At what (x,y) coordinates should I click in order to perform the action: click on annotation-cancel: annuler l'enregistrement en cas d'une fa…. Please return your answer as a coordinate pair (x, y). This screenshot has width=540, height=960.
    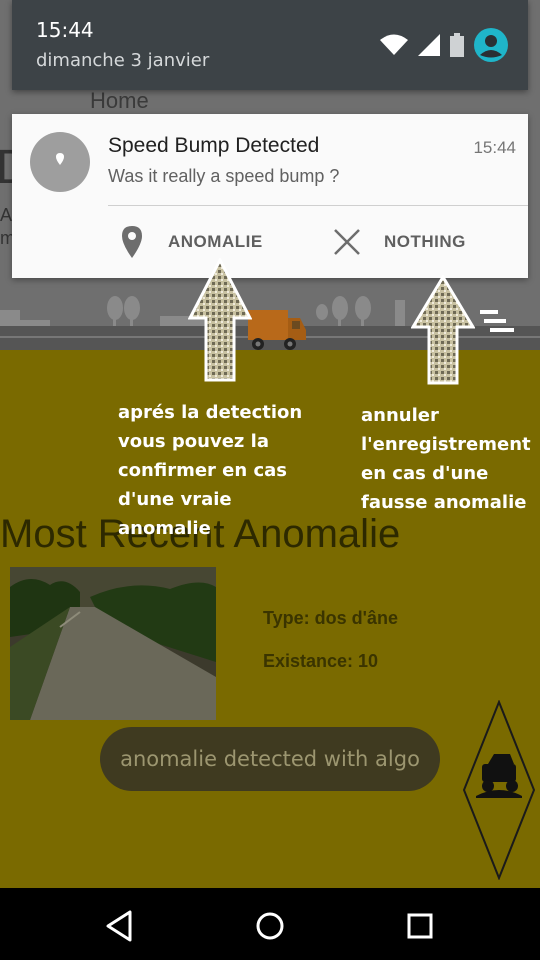
    Looking at the image, I should click on (446, 459).